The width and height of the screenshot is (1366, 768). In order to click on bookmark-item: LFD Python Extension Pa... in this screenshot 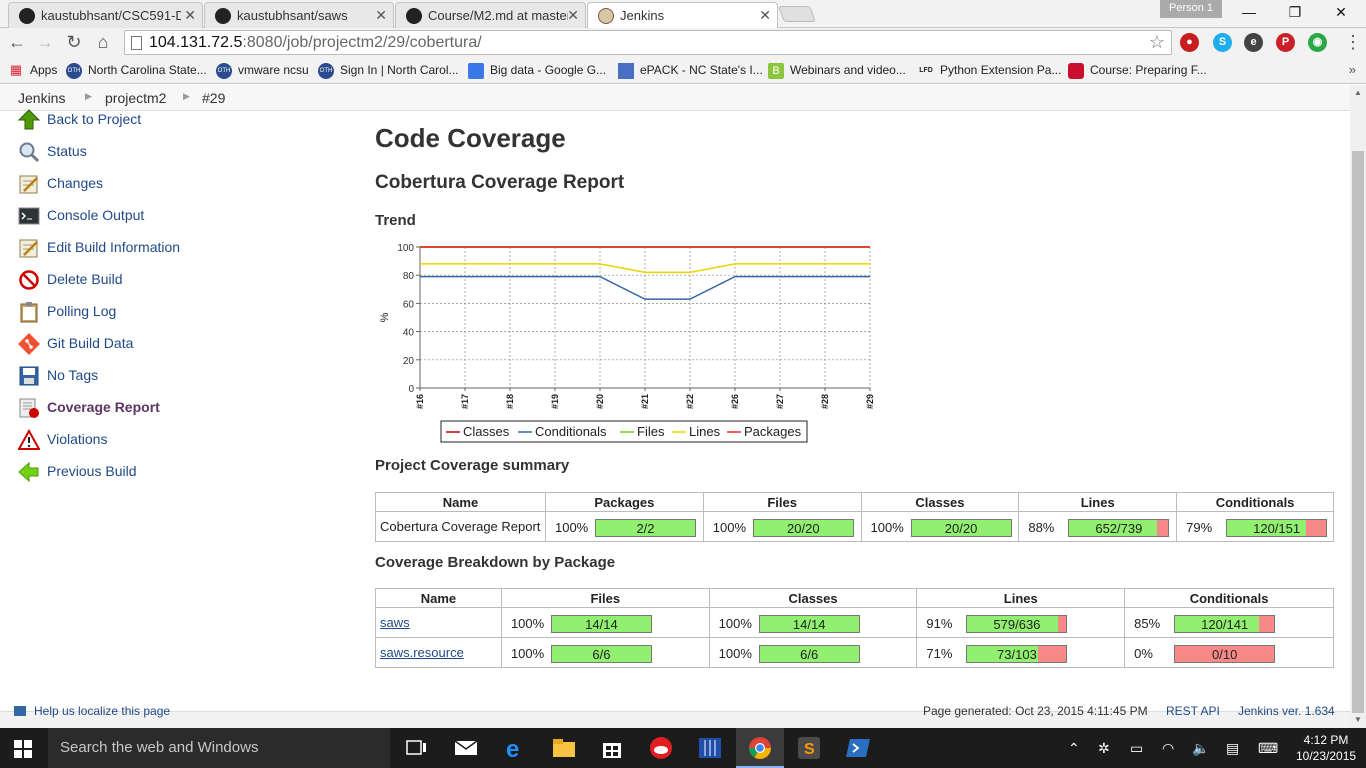, I will do `click(989, 70)`.